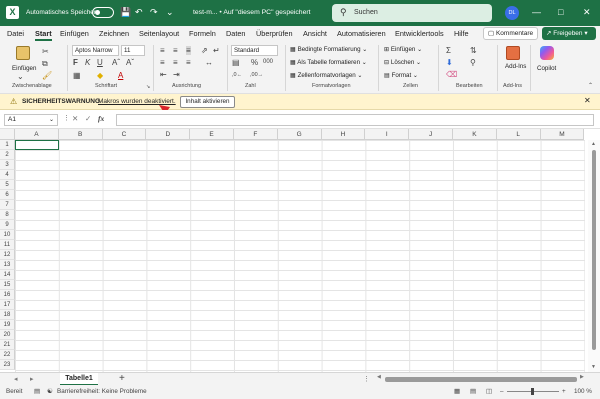  I want to click on font-color-icon: A, so click(120, 75).